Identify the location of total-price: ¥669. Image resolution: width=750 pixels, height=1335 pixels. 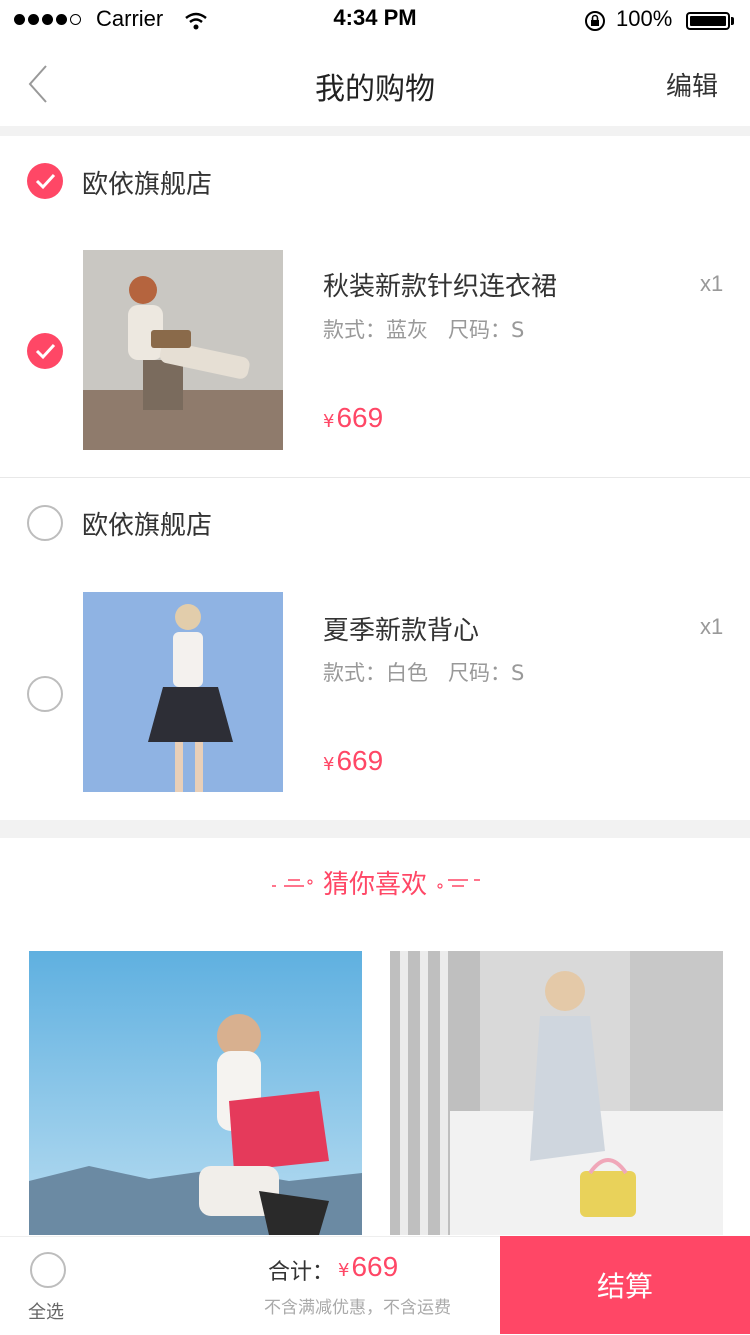
(368, 1267).